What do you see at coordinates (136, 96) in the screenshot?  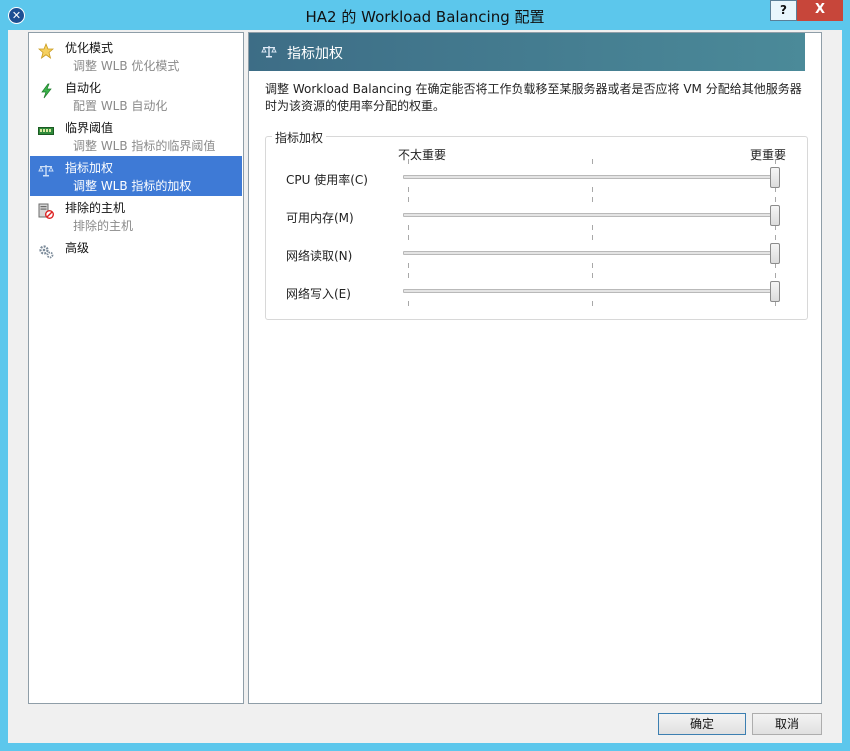 I see `sidebar-item-automation: 自动化 配置 WLB 自动化` at bounding box center [136, 96].